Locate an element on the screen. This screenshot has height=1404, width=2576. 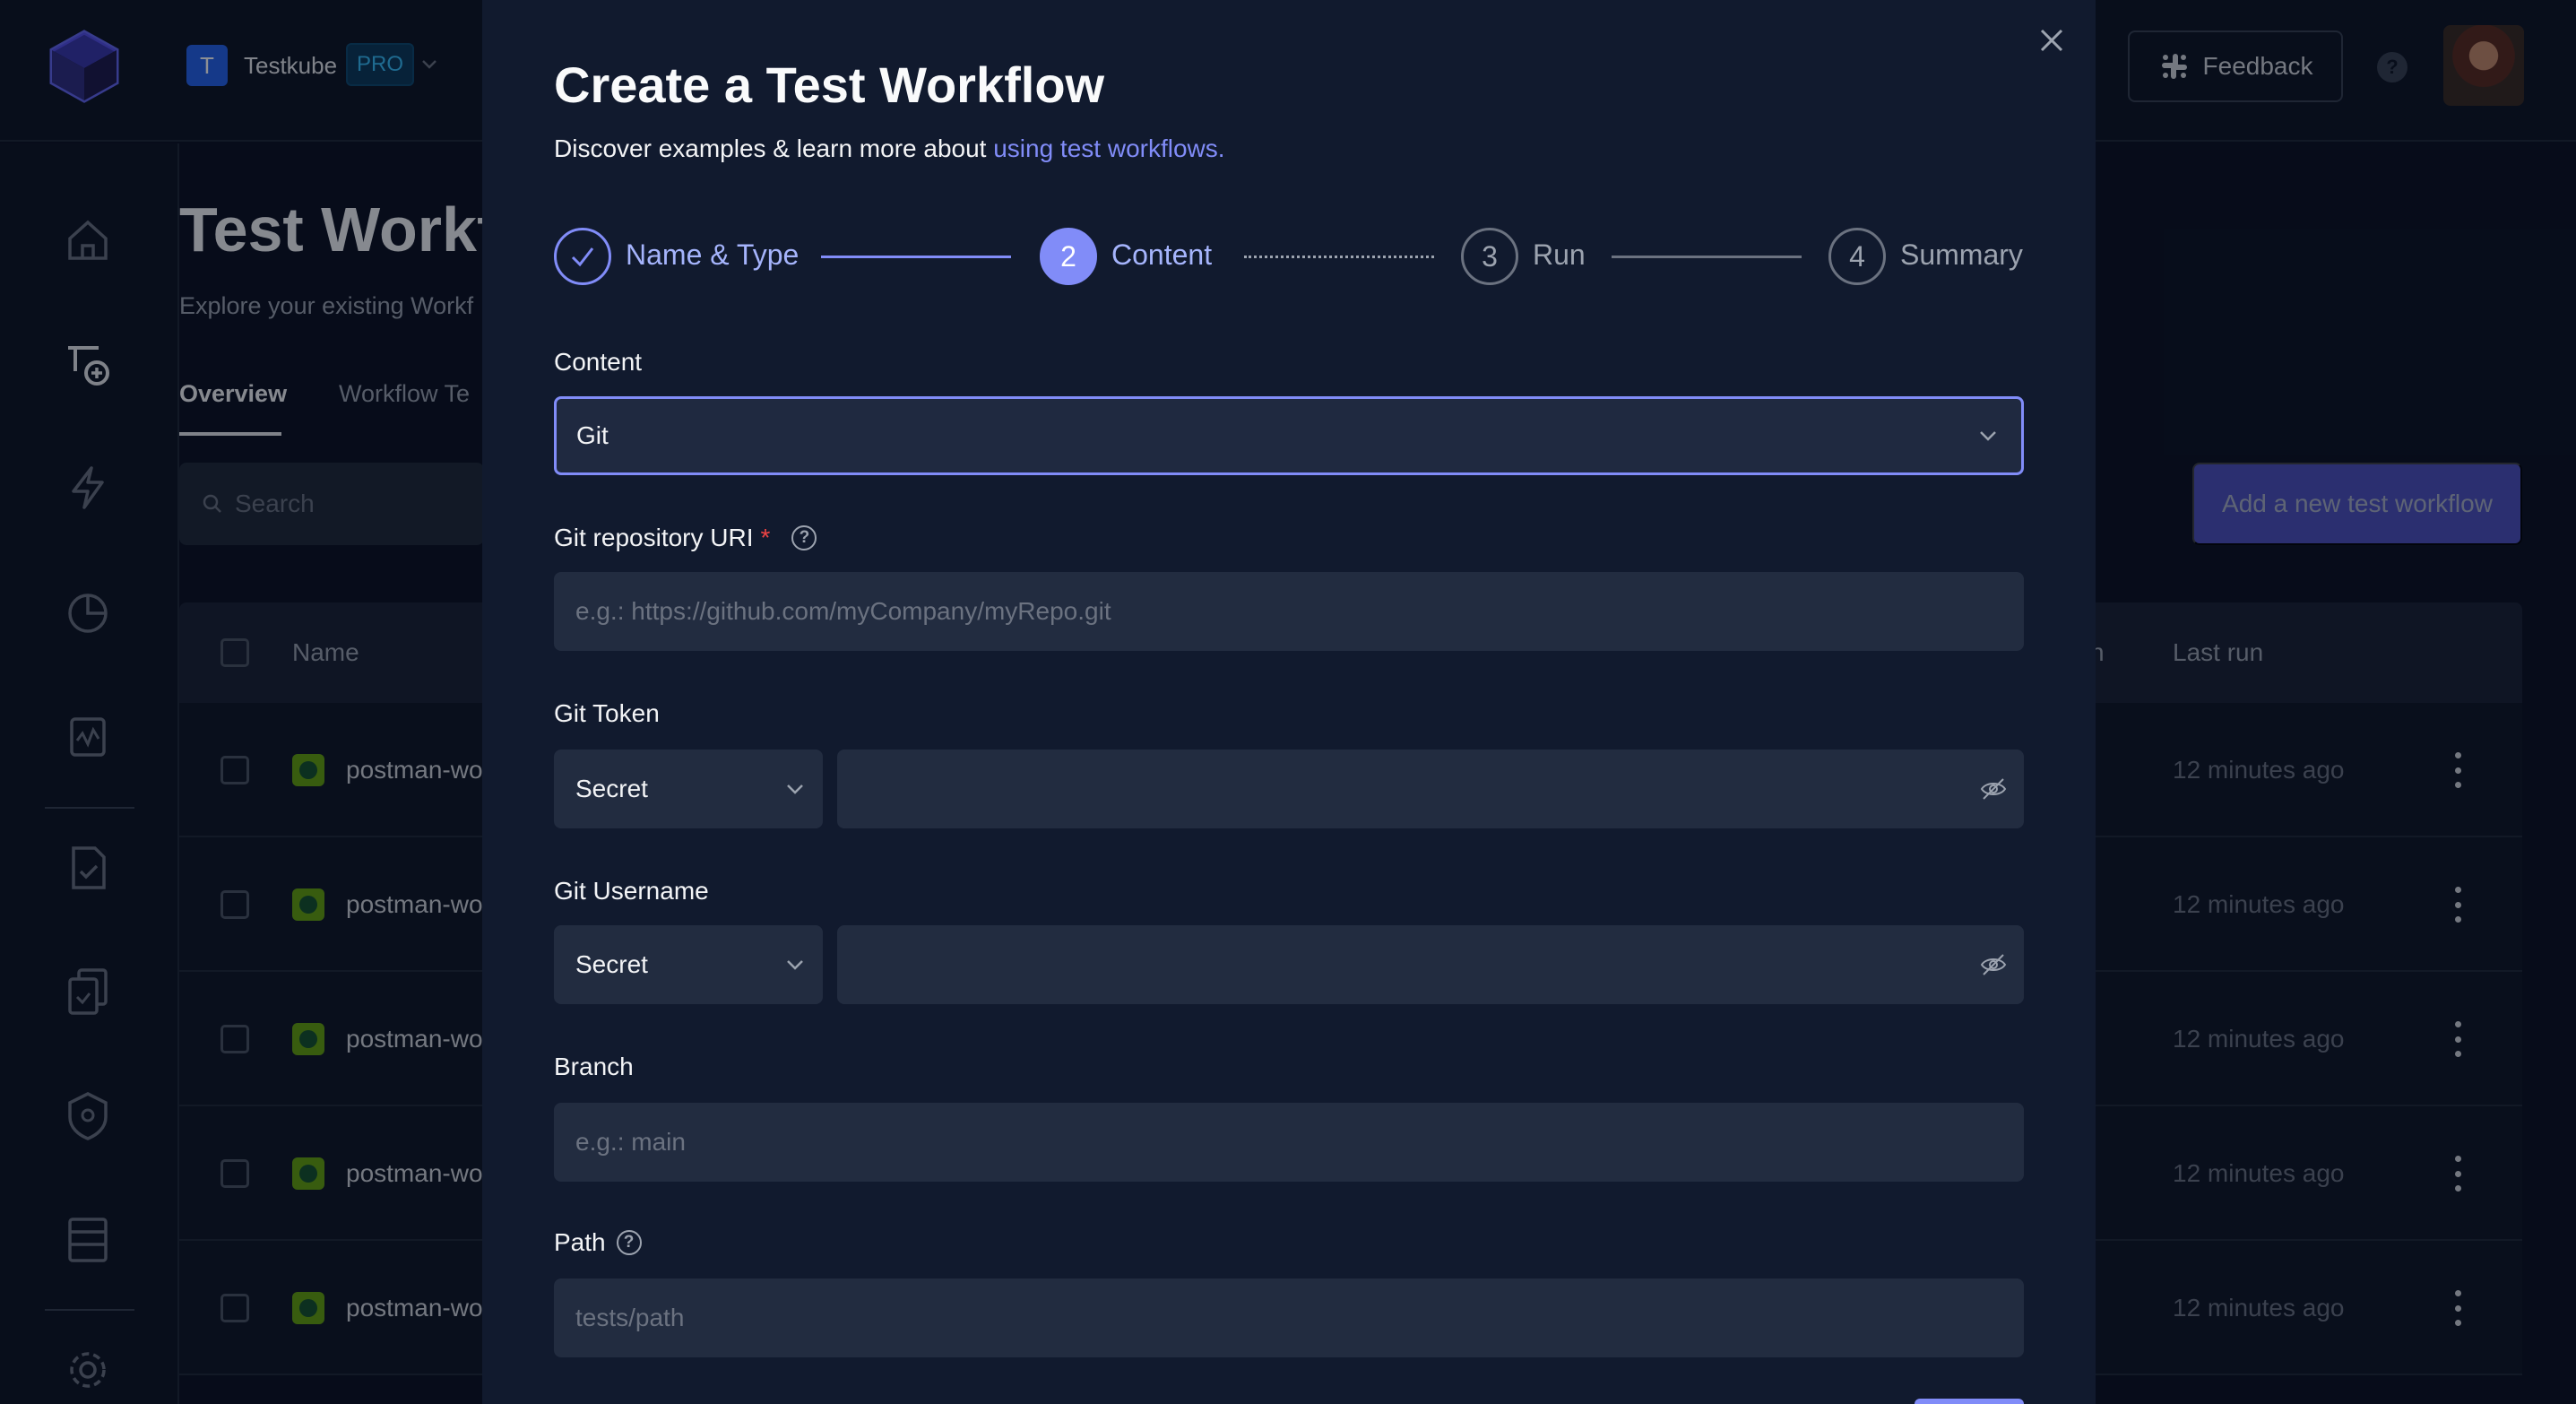
branch-label: Branch is located at coordinates (594, 1067).